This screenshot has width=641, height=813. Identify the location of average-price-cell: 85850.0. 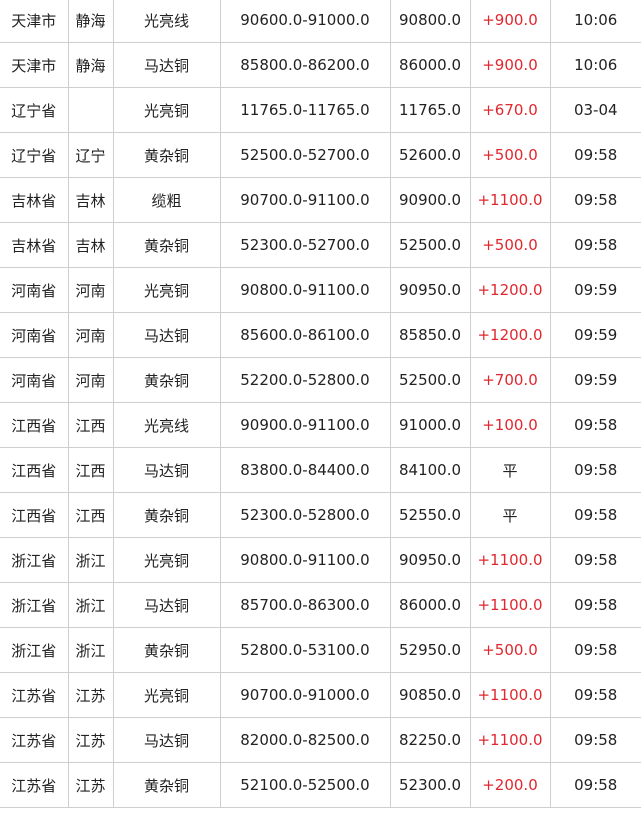
(430, 335).